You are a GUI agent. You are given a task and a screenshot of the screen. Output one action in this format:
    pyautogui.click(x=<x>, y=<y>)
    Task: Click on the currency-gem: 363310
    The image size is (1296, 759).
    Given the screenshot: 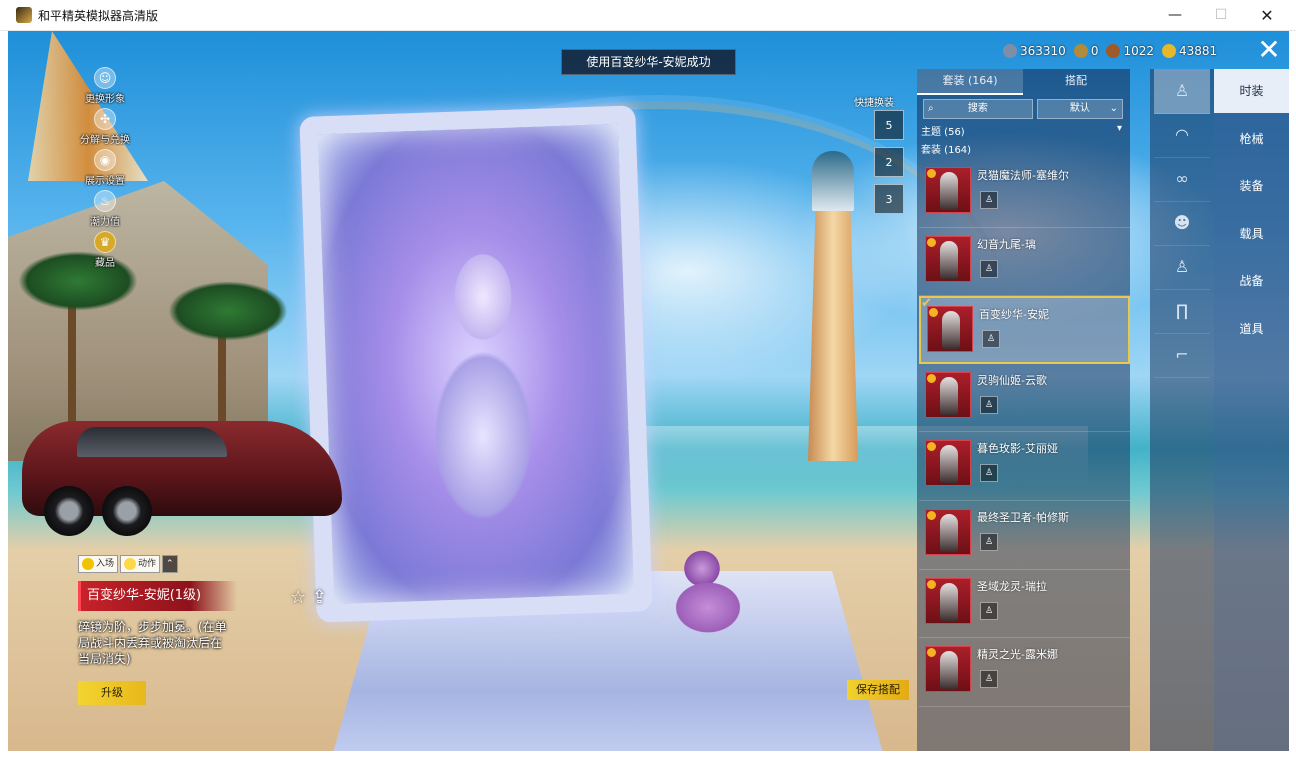 What is the action you would take?
    pyautogui.click(x=1034, y=51)
    